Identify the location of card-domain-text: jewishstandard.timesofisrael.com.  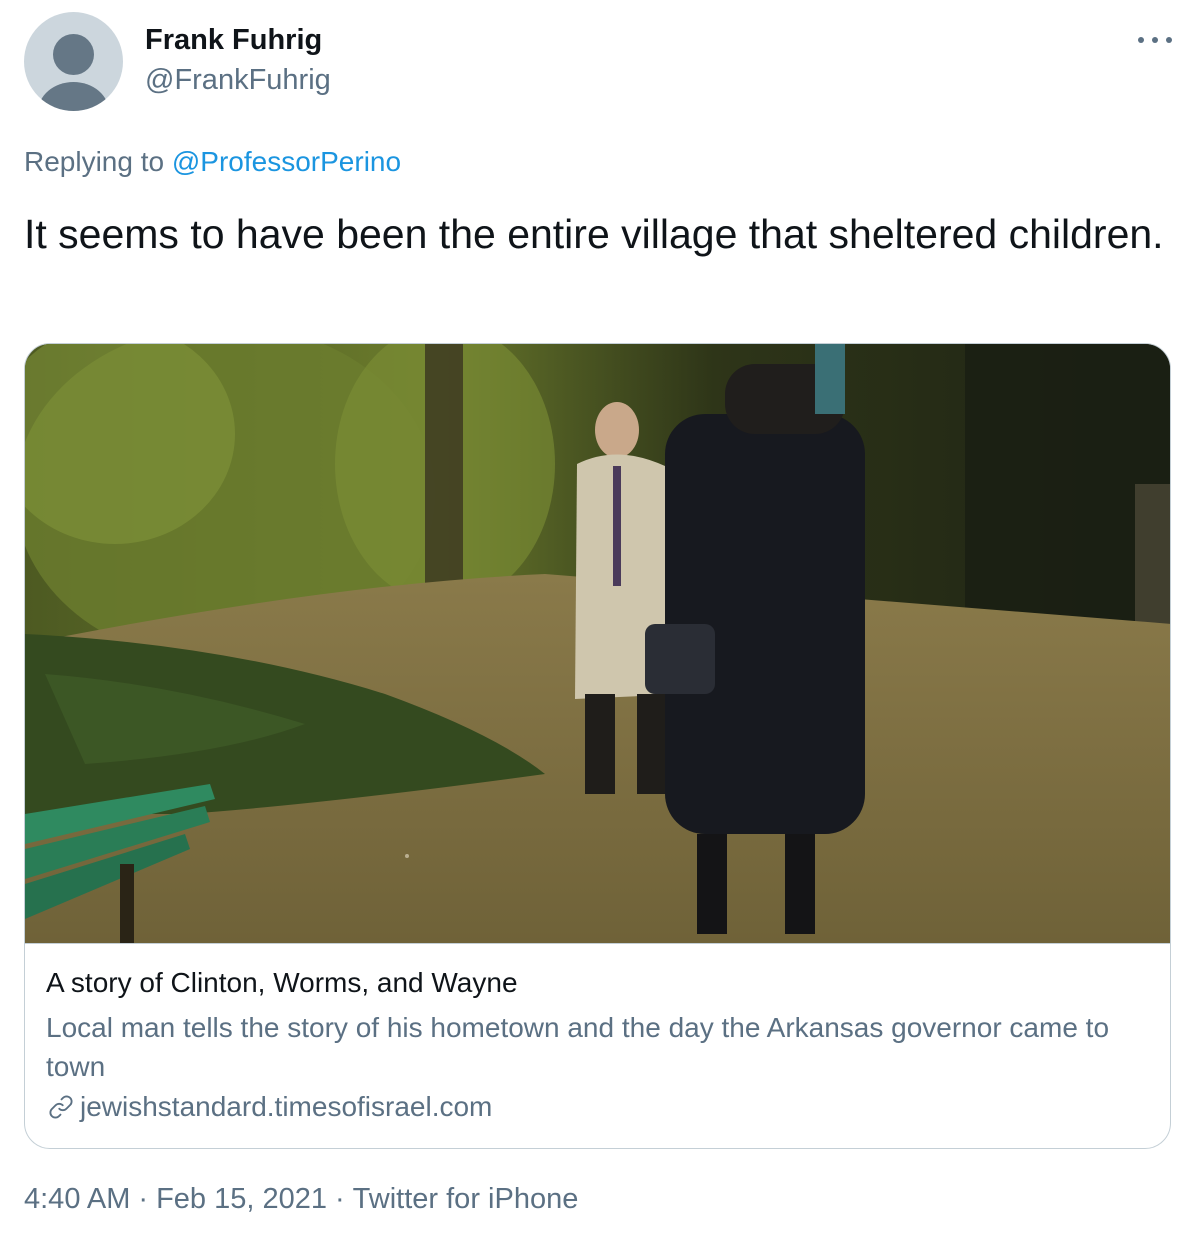
(286, 1106).